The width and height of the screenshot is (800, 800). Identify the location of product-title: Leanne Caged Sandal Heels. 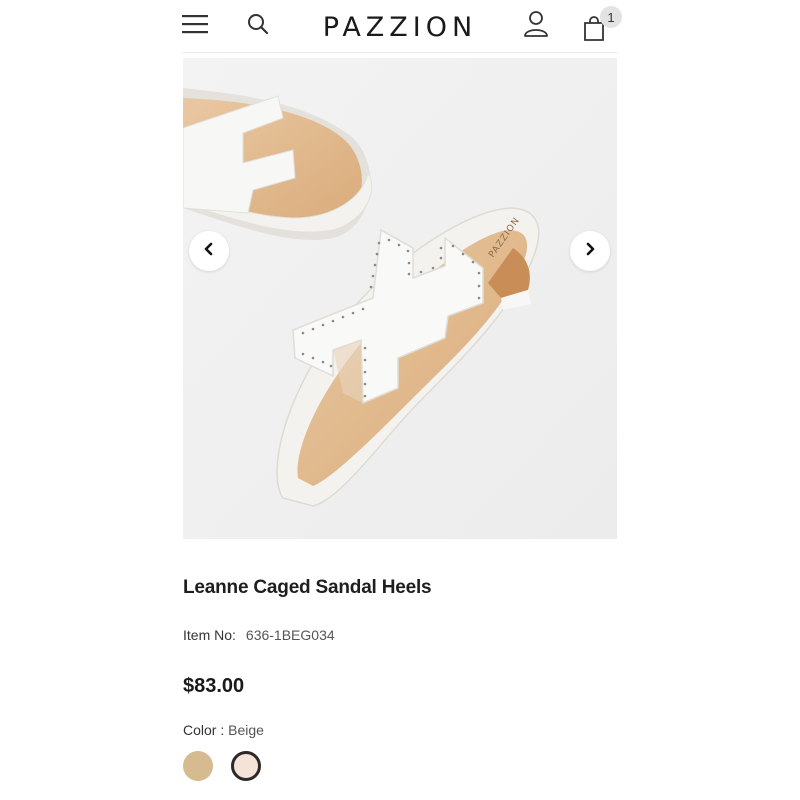
(307, 587).